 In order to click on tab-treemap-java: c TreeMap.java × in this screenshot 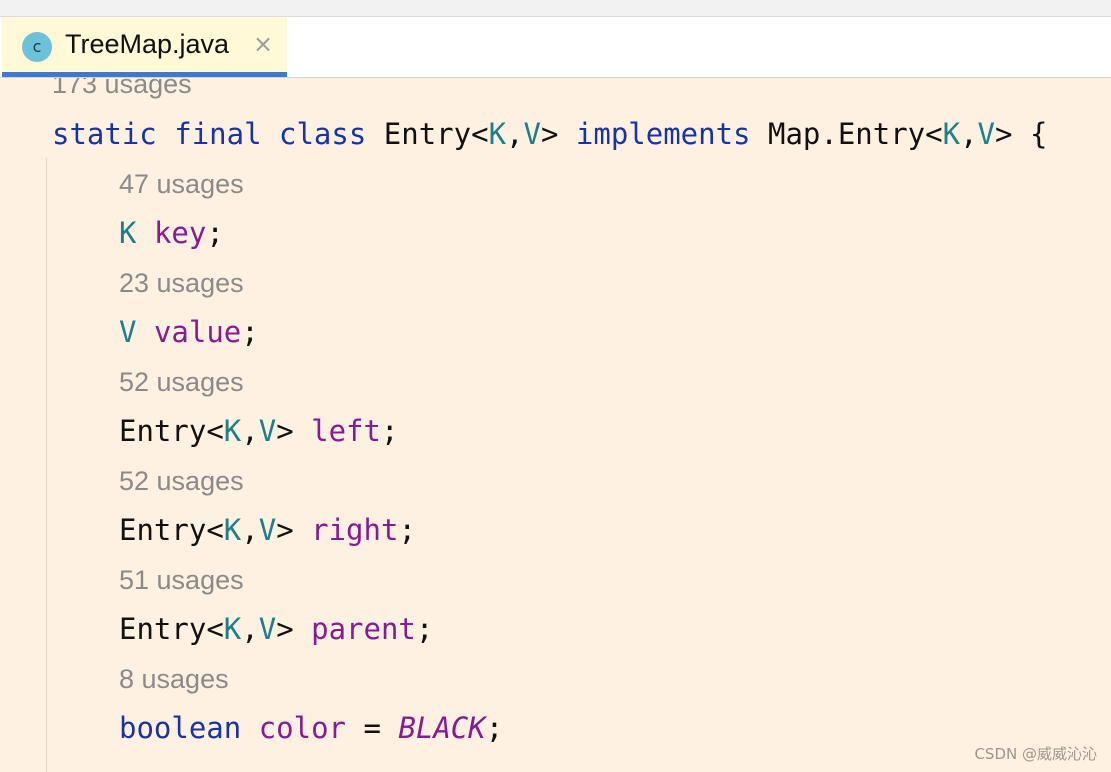, I will do `click(144, 47)`.